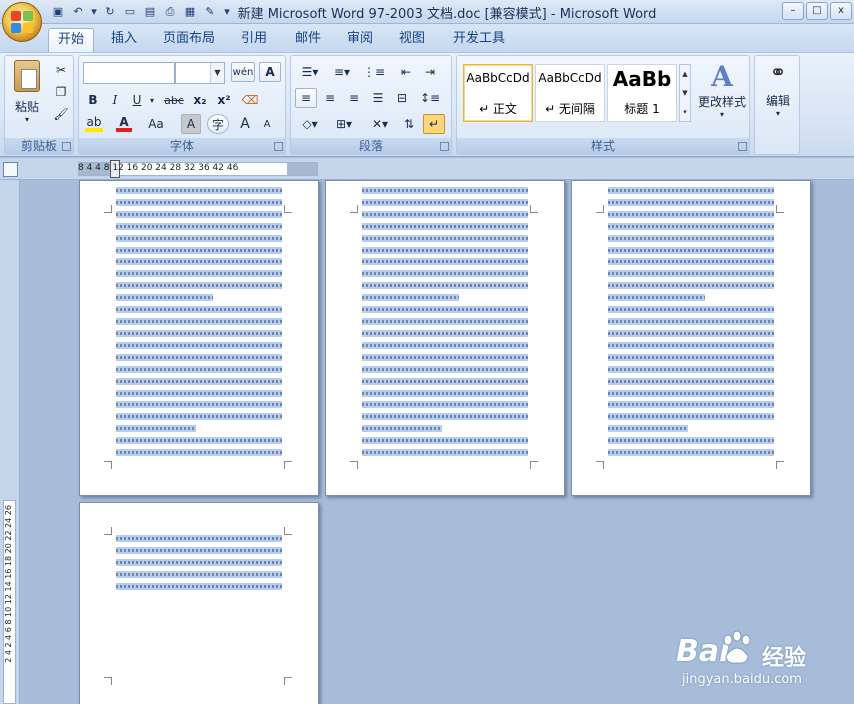 This screenshot has width=854, height=704. I want to click on show-marks-icon: ↵, so click(434, 124).